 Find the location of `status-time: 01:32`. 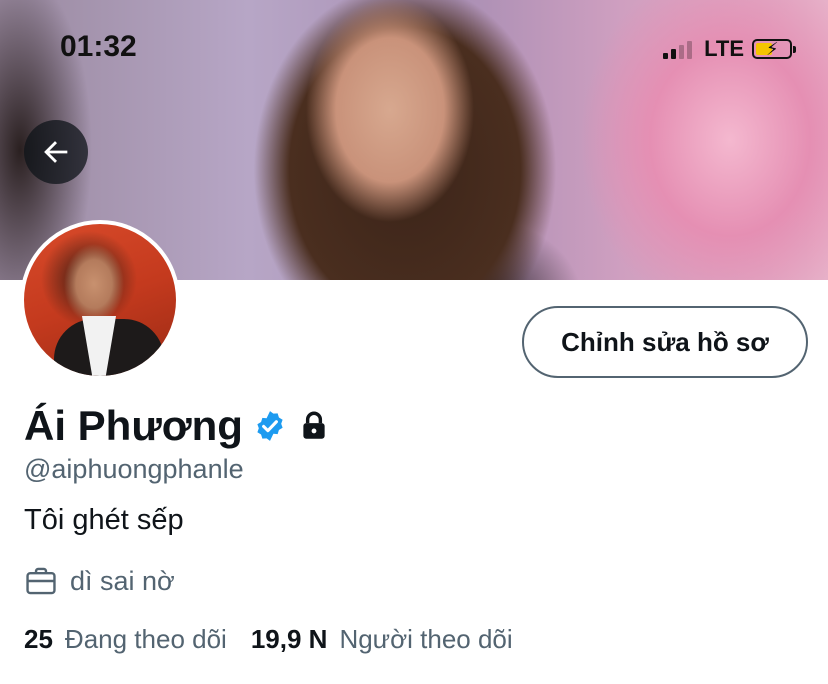

status-time: 01:32 is located at coordinates (98, 46).